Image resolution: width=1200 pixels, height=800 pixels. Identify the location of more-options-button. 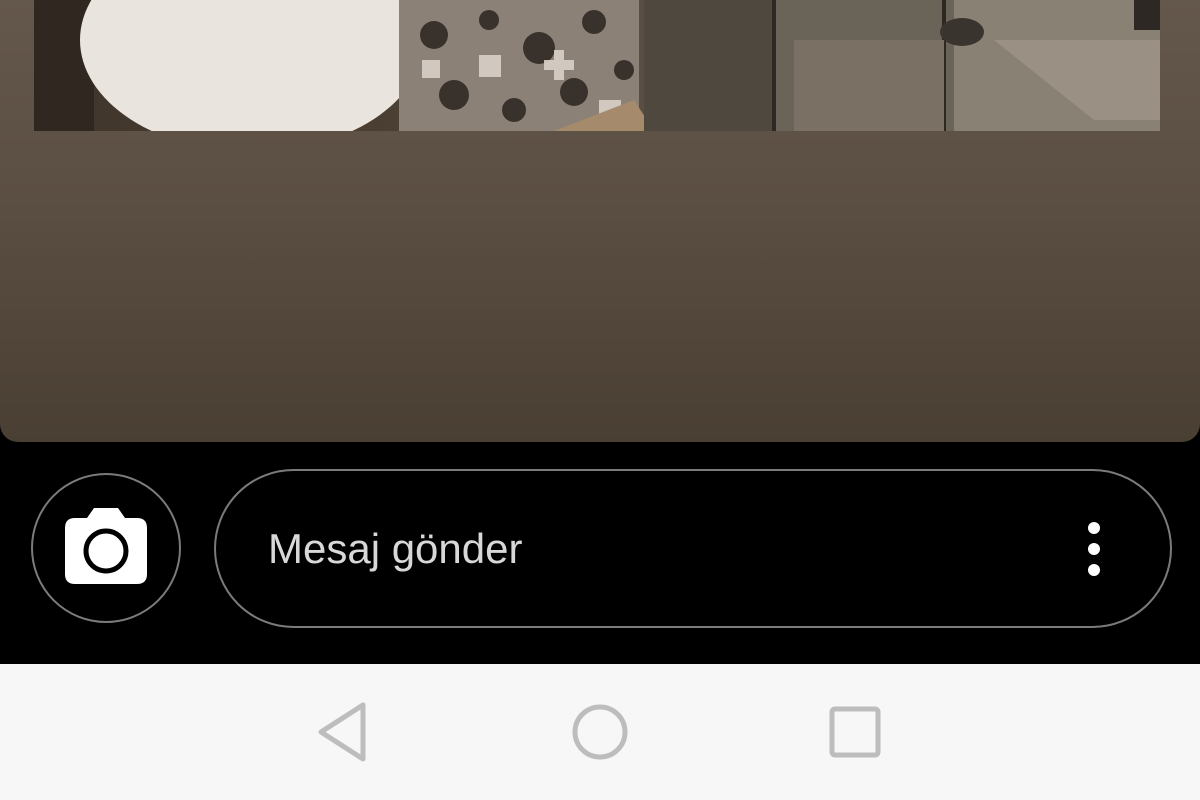
(1094, 549).